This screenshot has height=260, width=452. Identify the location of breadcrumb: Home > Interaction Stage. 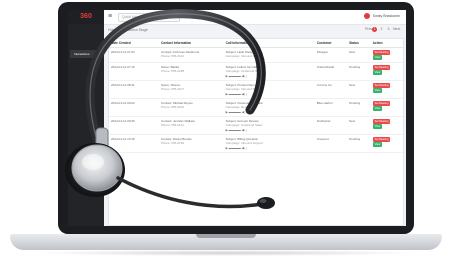
(128, 30).